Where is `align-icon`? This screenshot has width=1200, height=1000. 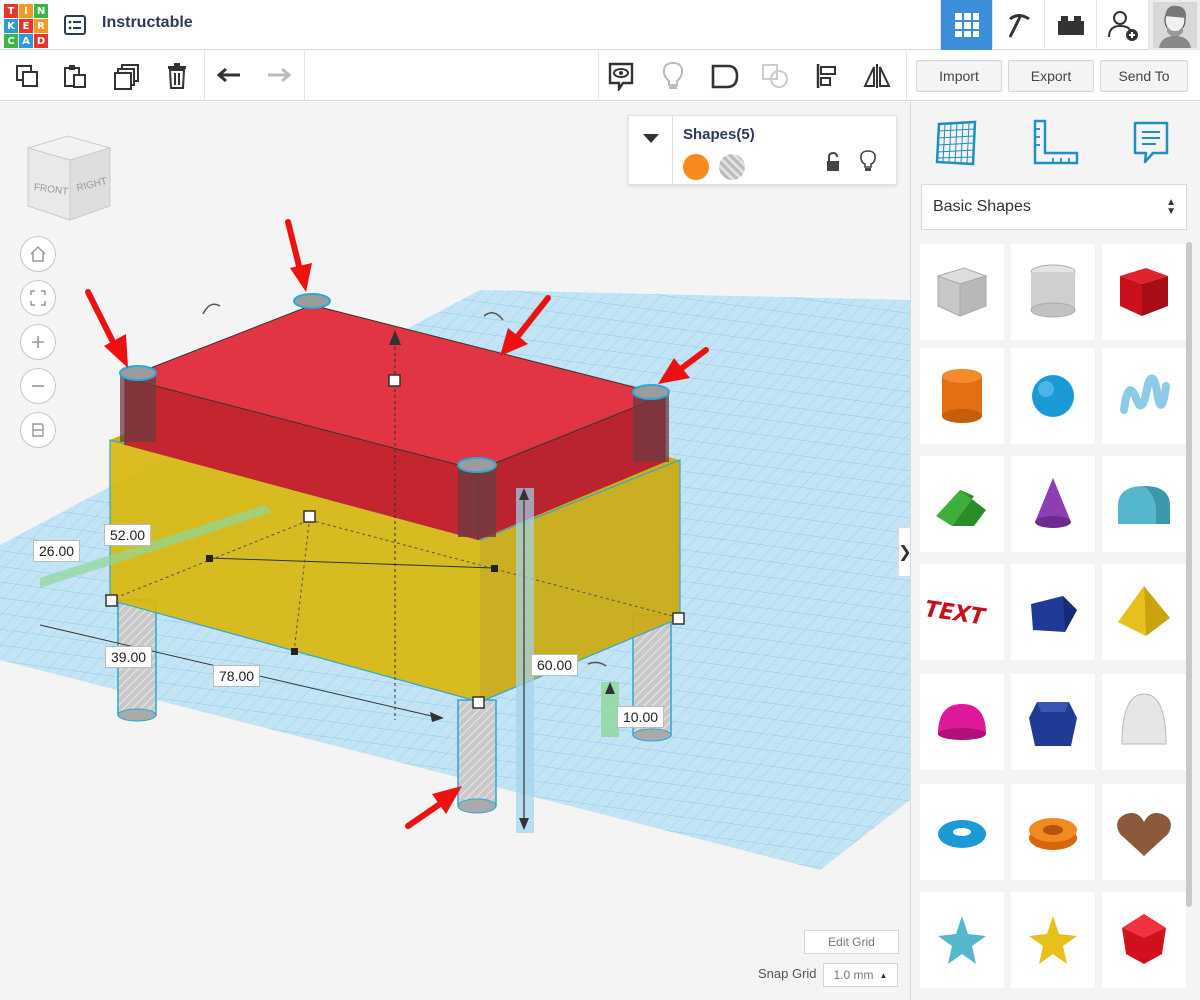 align-icon is located at coordinates (826, 76).